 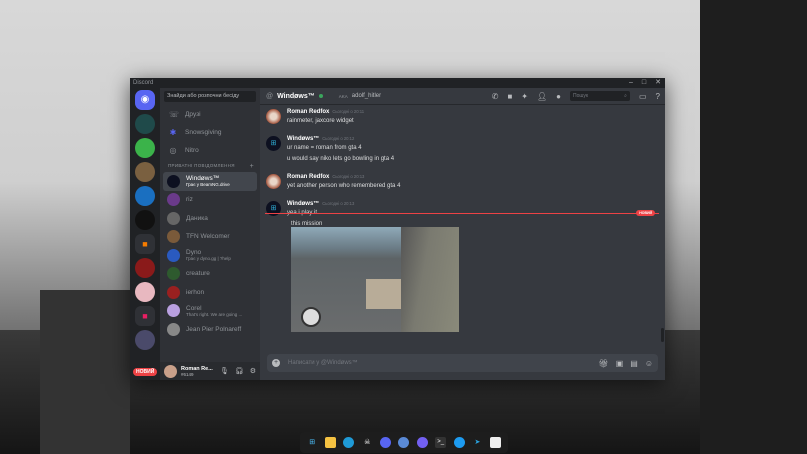 What do you see at coordinates (477, 442) in the screenshot?
I see `telegram-icon: ➤` at bounding box center [477, 442].